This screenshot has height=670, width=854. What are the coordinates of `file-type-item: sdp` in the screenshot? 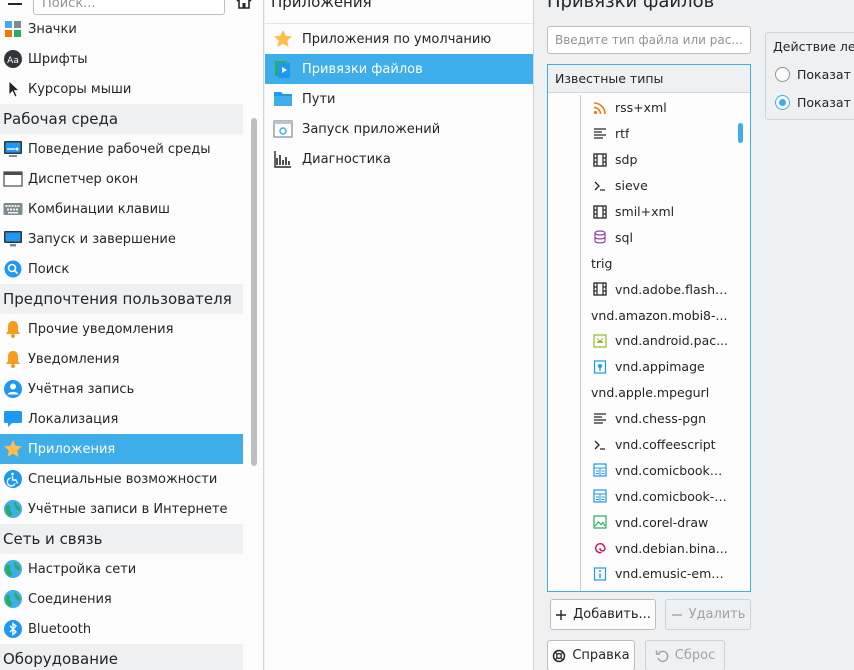 It's located at (639, 160).